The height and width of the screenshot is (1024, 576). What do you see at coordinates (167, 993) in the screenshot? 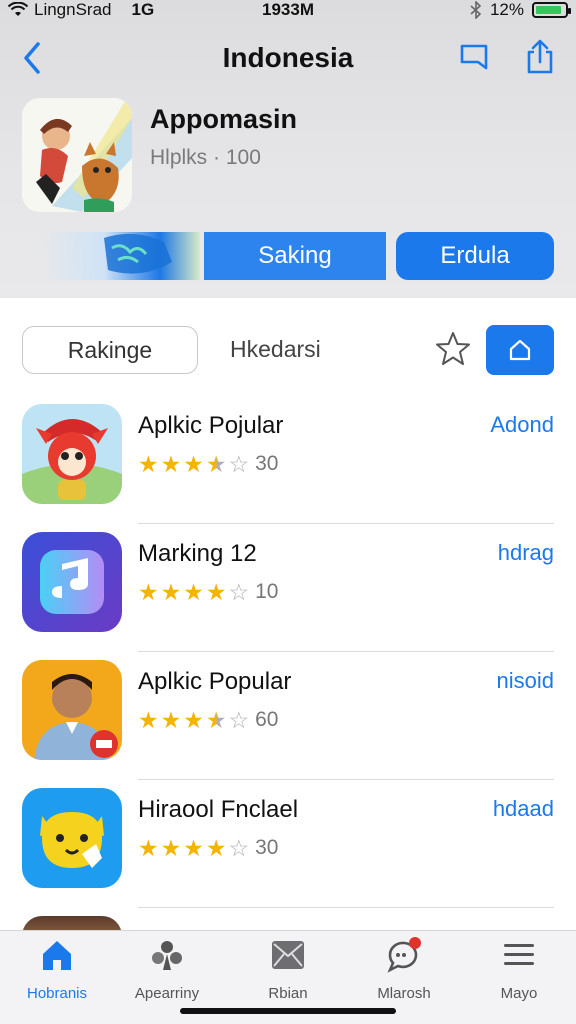
I see `tab-label: Apearriny` at bounding box center [167, 993].